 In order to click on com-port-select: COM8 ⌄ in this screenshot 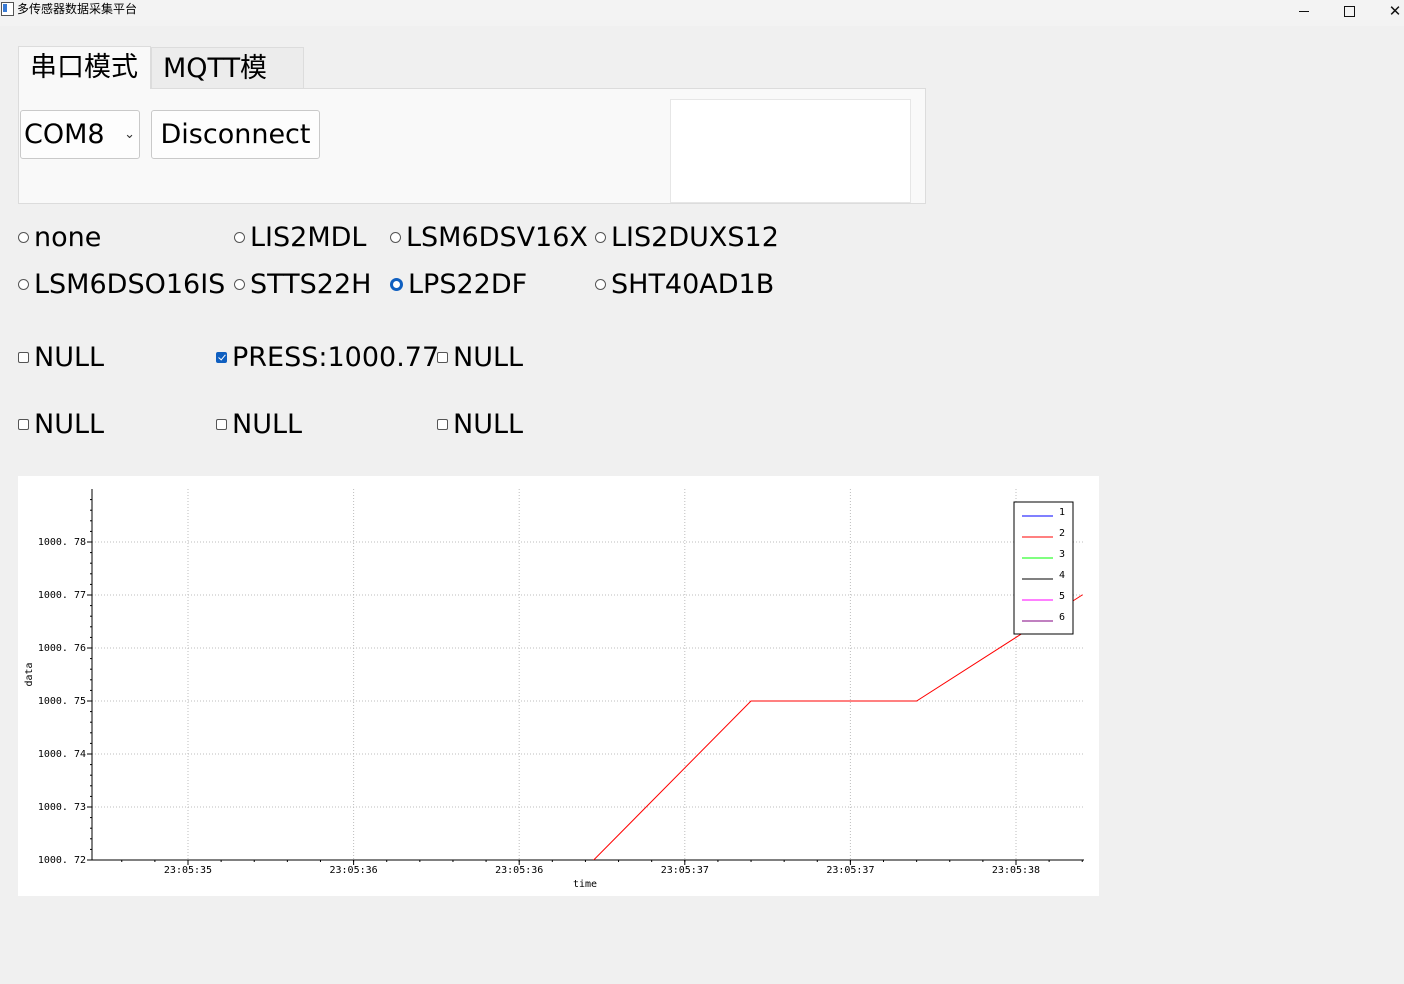, I will do `click(80, 134)`.